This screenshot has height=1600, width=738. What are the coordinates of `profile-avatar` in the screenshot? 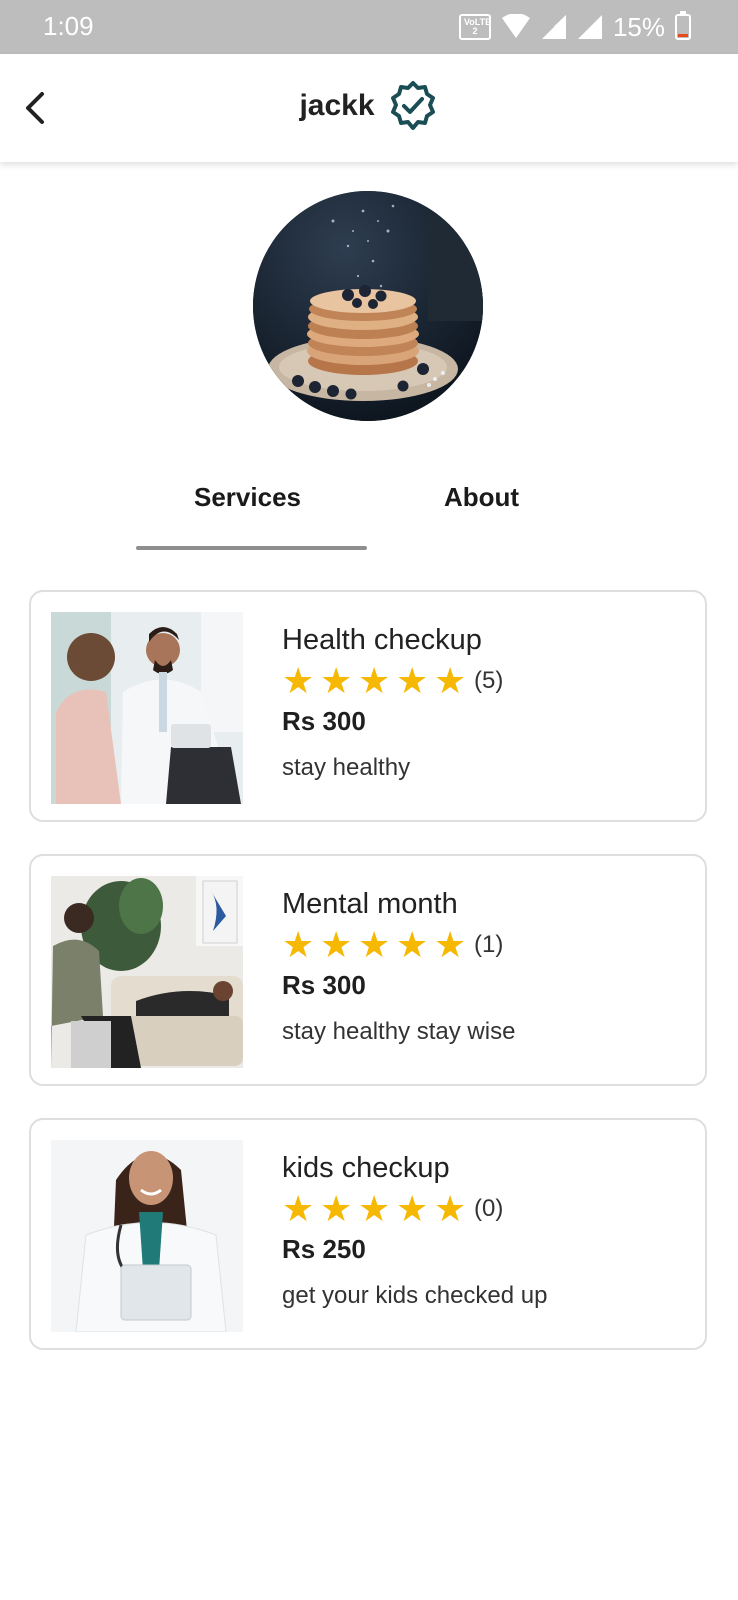 It's located at (368, 306).